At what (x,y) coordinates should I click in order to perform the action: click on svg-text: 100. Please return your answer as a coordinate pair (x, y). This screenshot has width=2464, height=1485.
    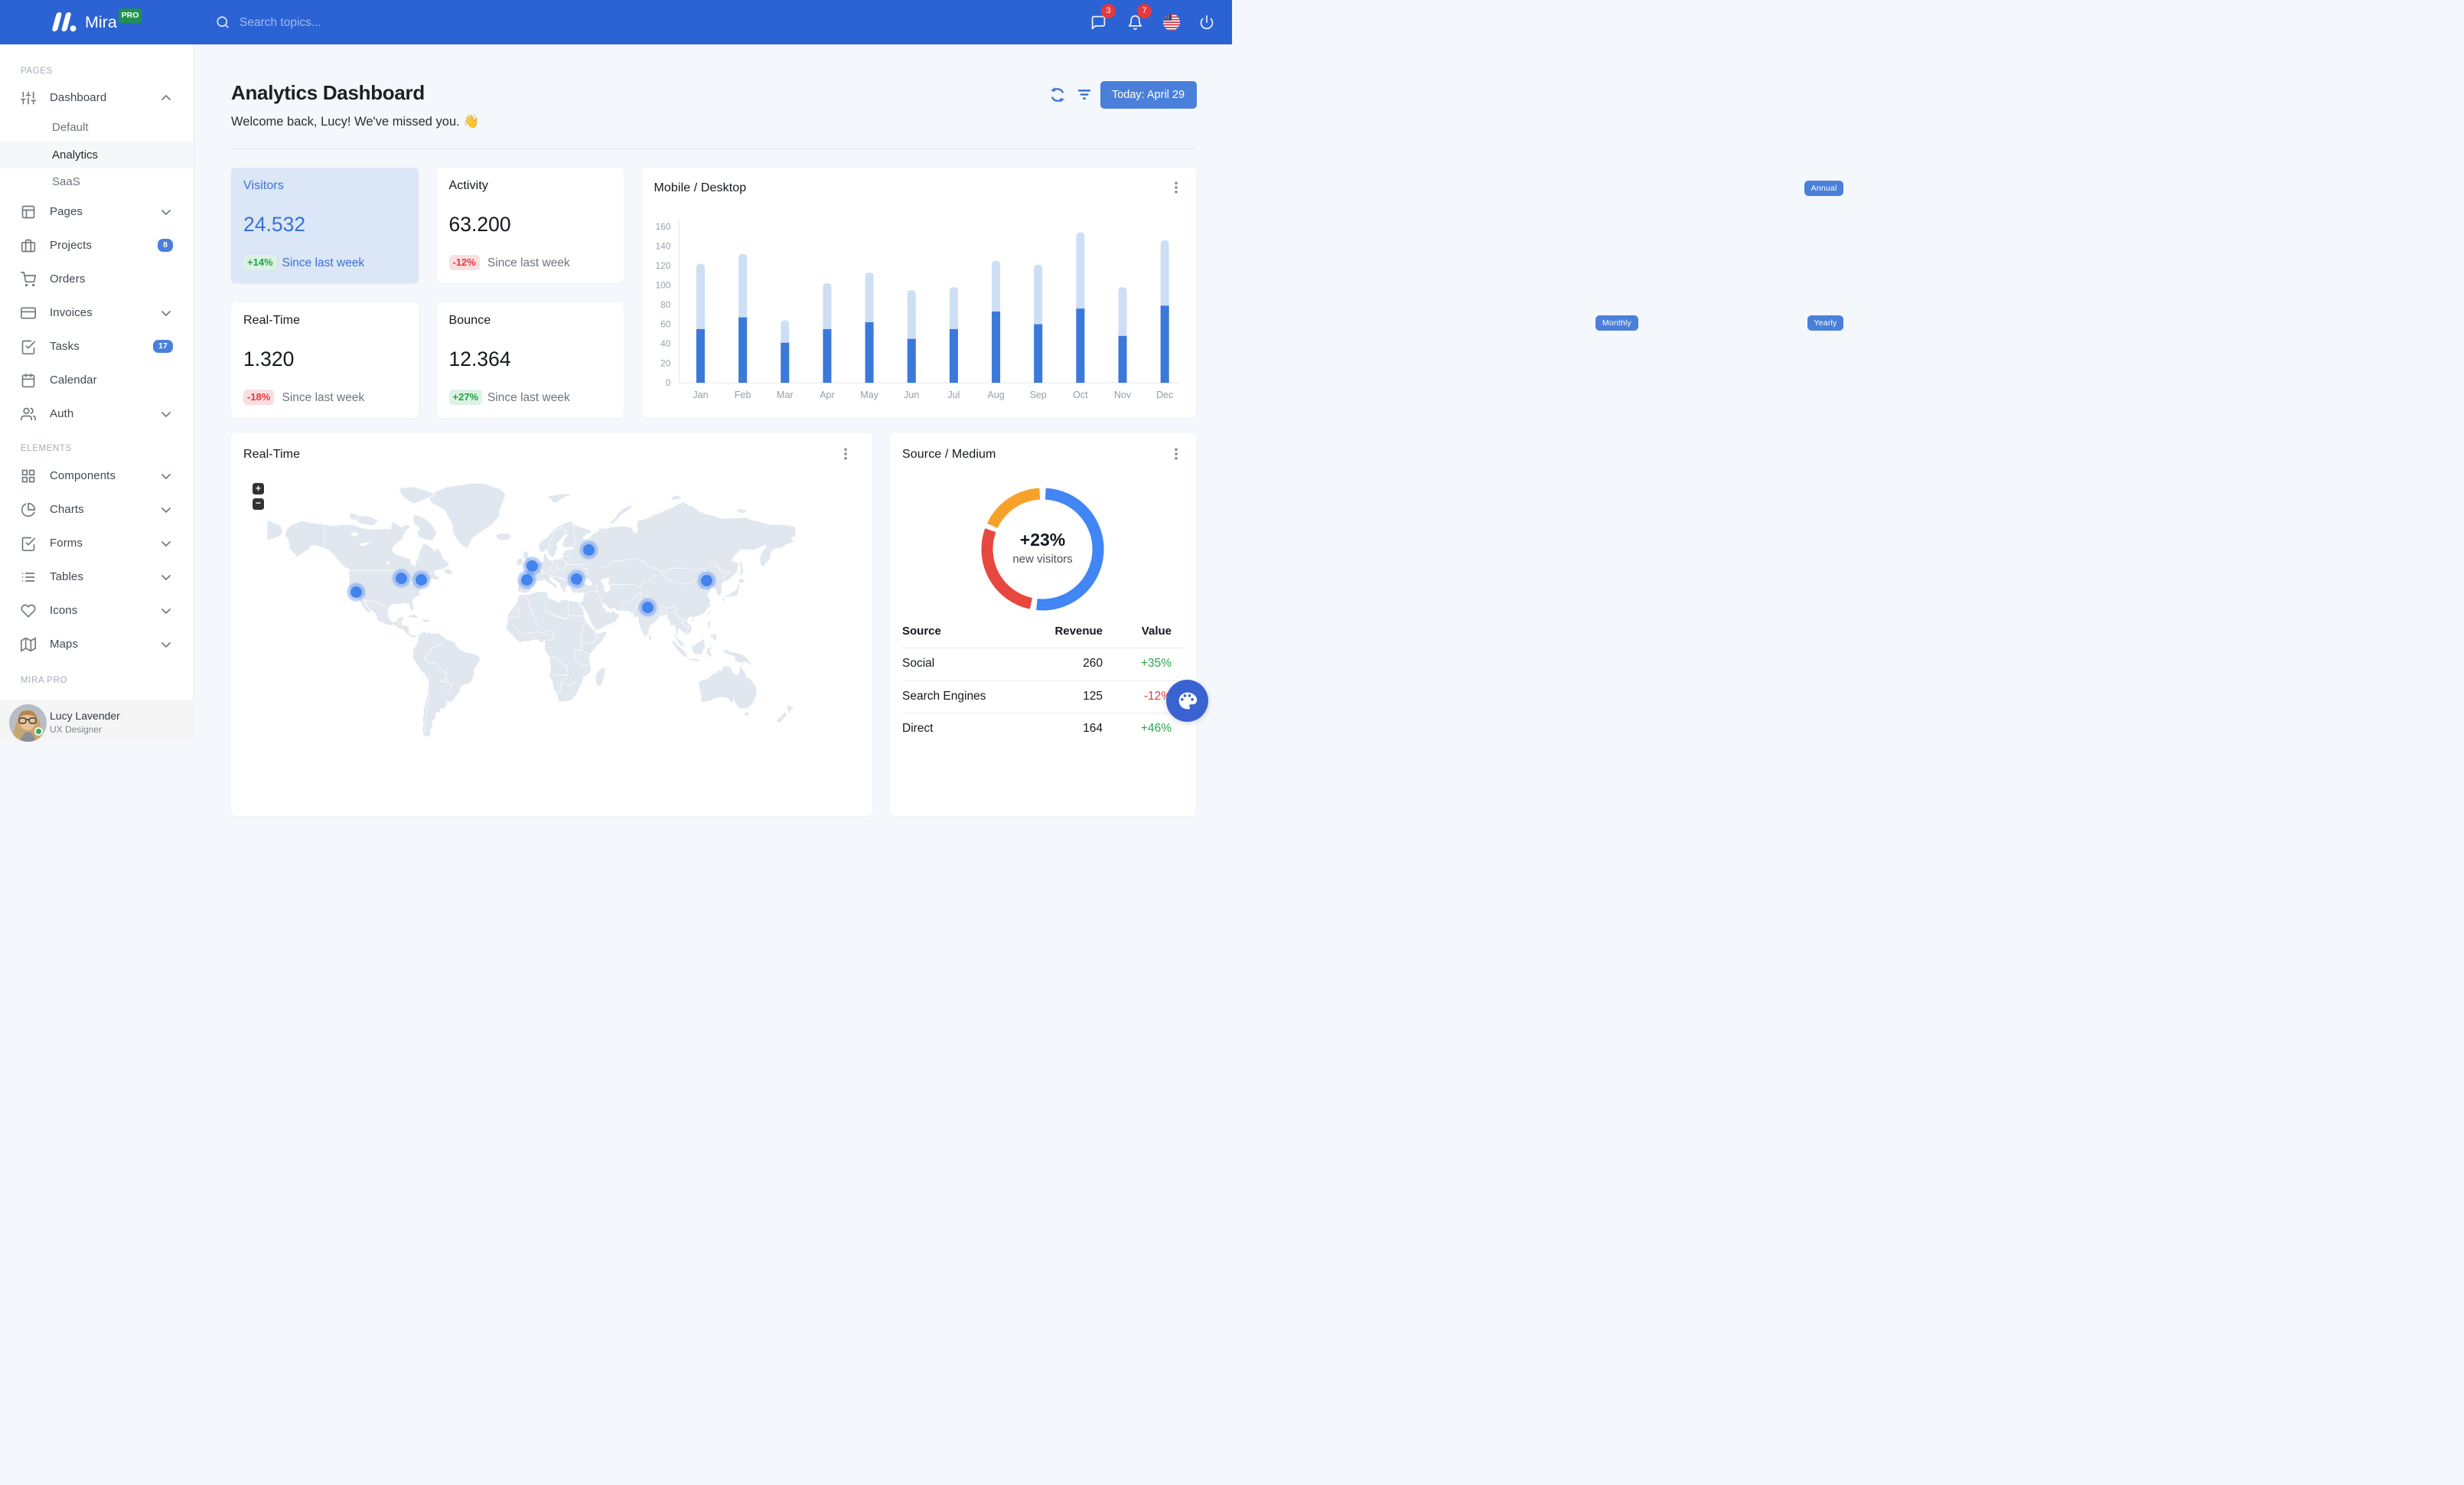
    Looking at the image, I should click on (662, 284).